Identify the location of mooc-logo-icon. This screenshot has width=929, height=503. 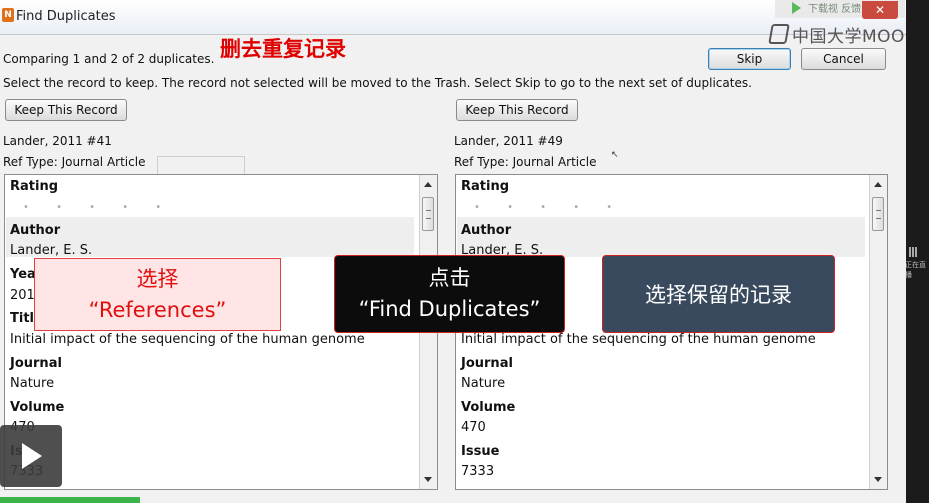
(779, 34).